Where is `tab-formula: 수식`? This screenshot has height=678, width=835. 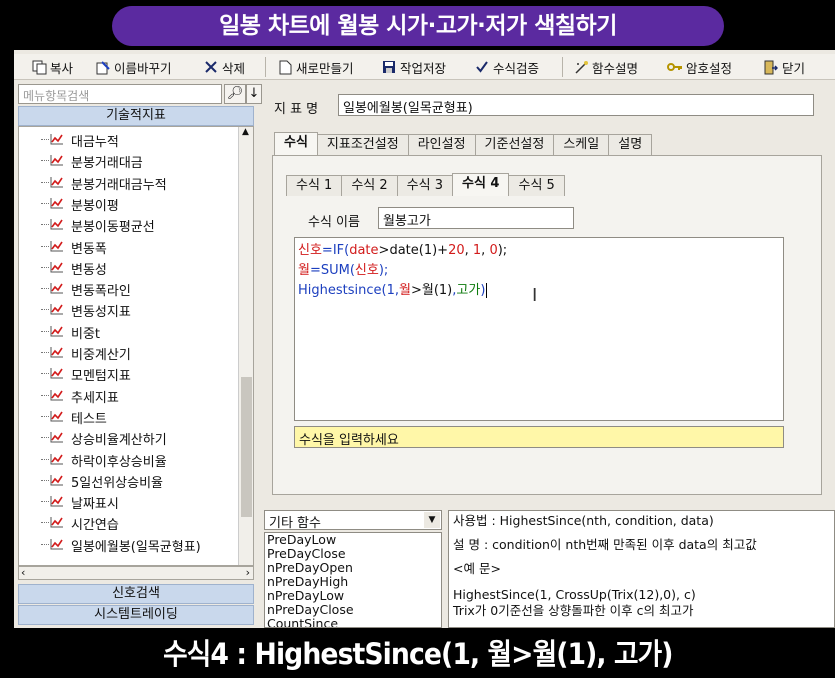
tab-formula: 수식 is located at coordinates (296, 143).